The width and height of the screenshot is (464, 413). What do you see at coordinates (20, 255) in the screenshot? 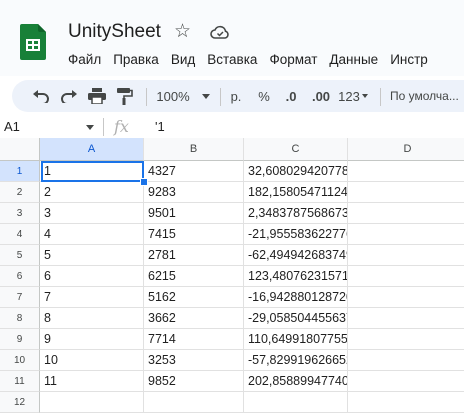
I see `row-header: 5` at bounding box center [20, 255].